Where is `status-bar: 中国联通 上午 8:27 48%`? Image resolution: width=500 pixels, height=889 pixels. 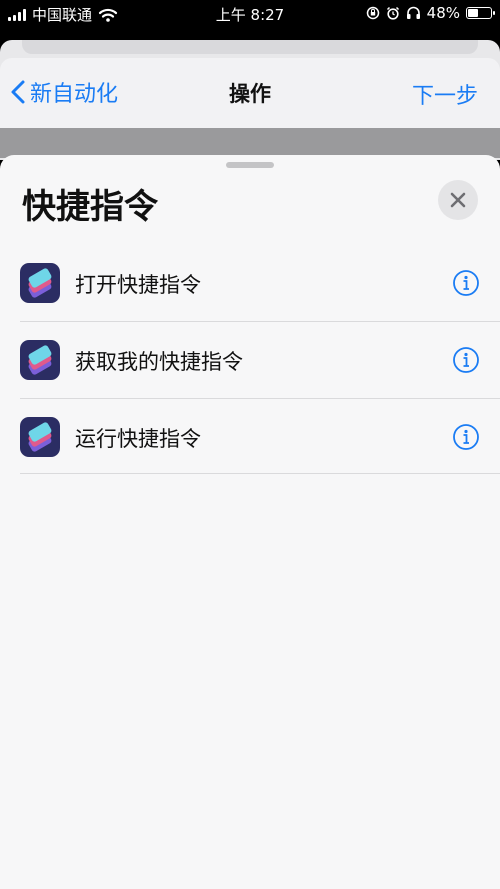
status-bar: 中国联通 上午 8:27 48% is located at coordinates (250, 14).